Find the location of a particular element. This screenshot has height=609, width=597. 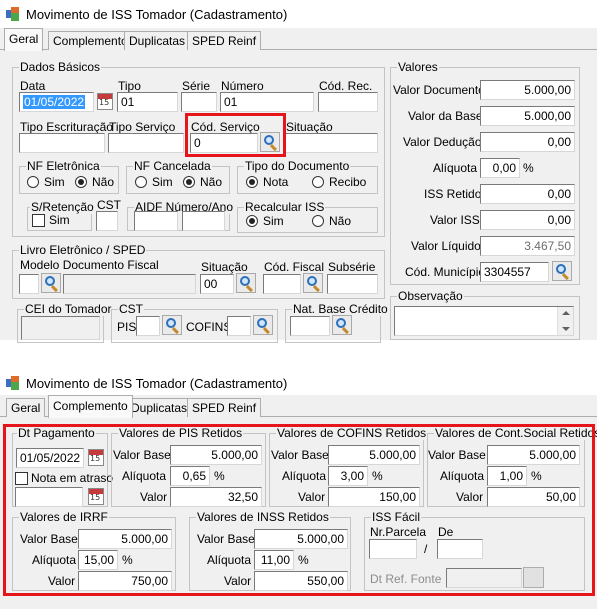

livro-situacao-field: 00 is located at coordinates (217, 284).